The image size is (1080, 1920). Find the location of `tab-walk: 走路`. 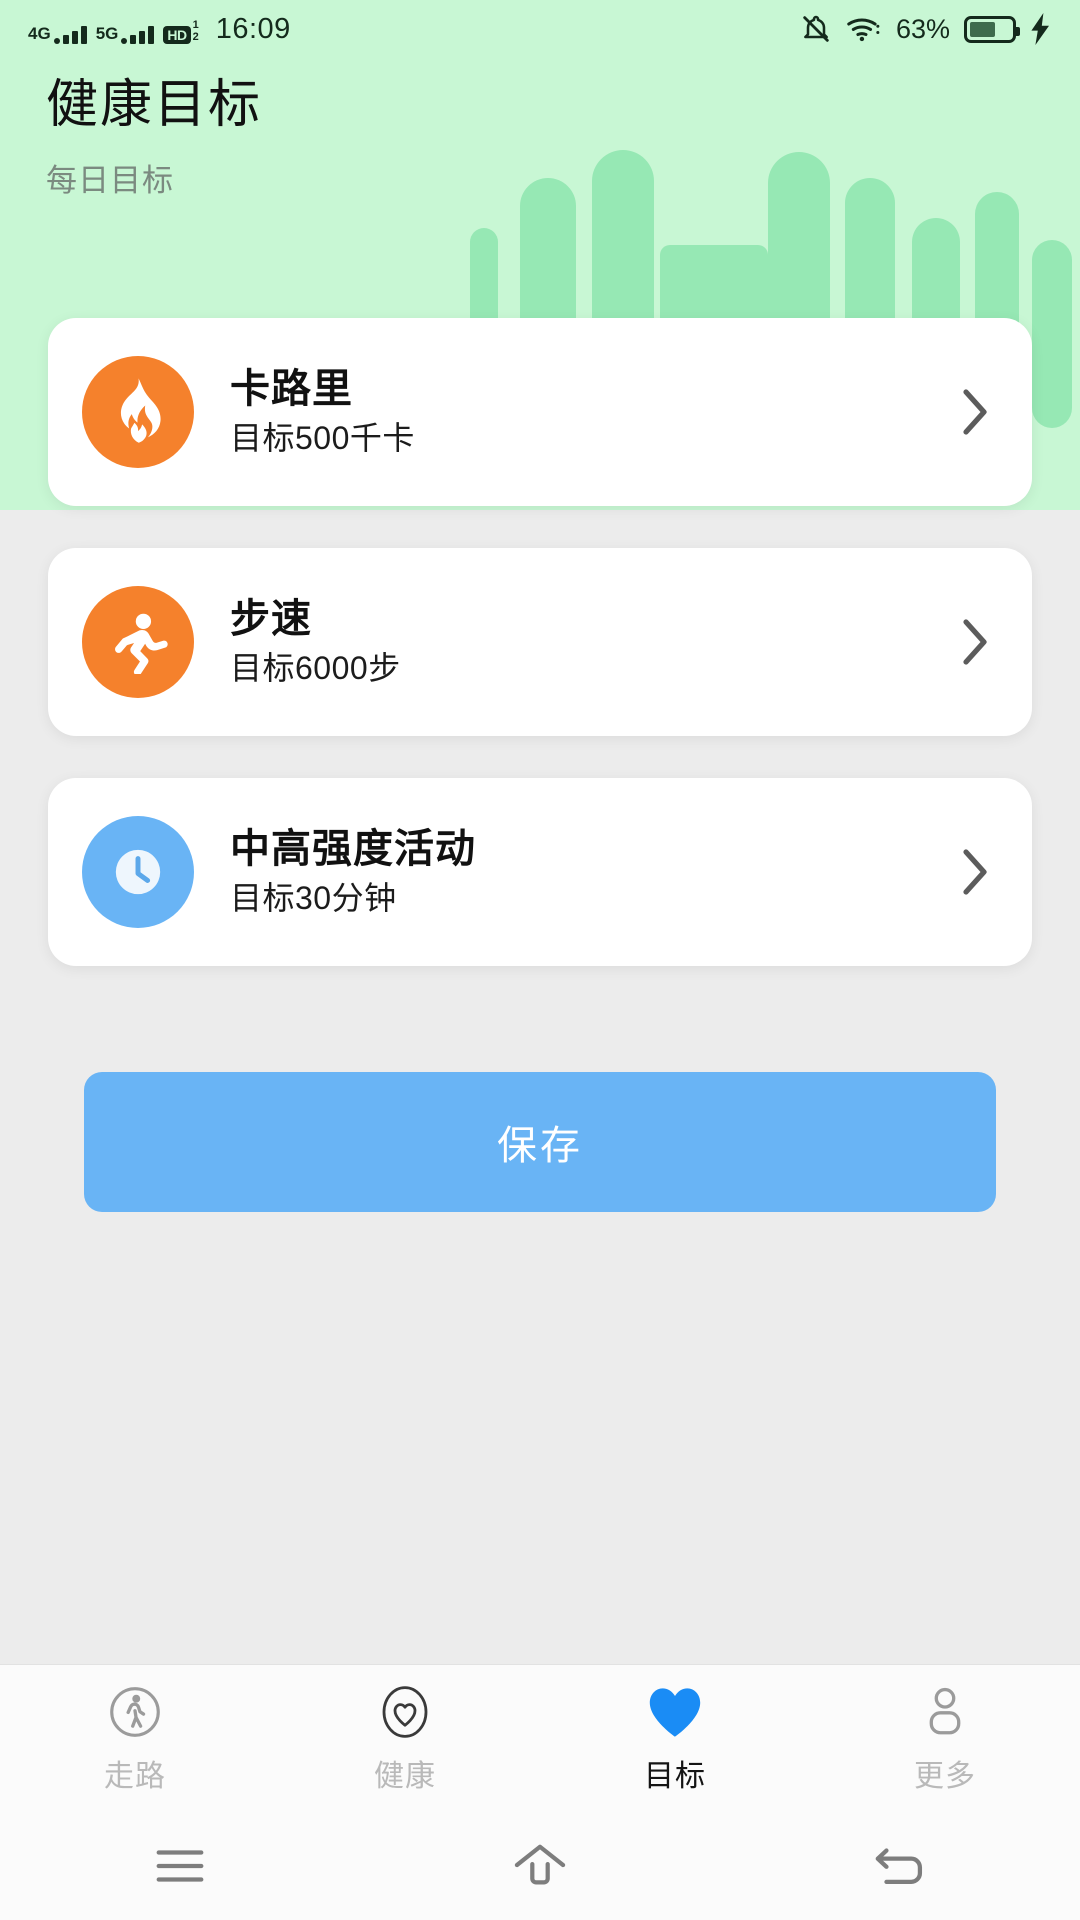

tab-walk: 走路 is located at coordinates (135, 1738).